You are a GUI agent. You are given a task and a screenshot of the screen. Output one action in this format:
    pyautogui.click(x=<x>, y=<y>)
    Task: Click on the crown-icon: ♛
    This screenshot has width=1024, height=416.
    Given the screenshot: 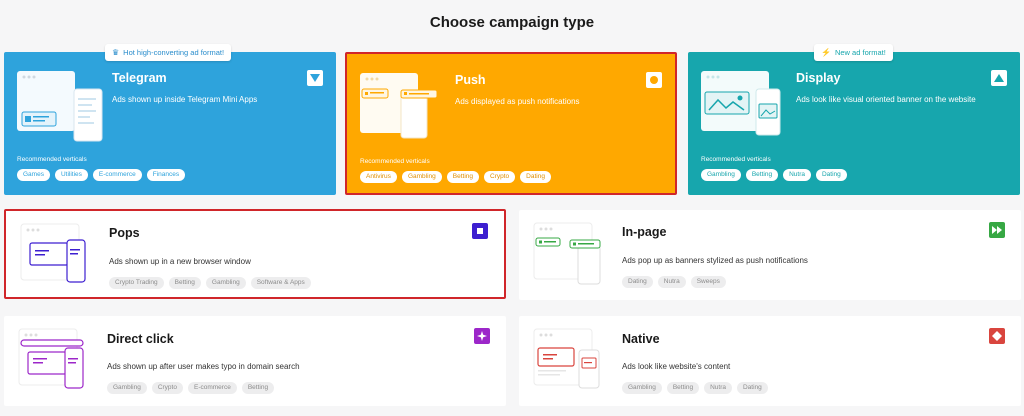 What is the action you would take?
    pyautogui.click(x=116, y=52)
    